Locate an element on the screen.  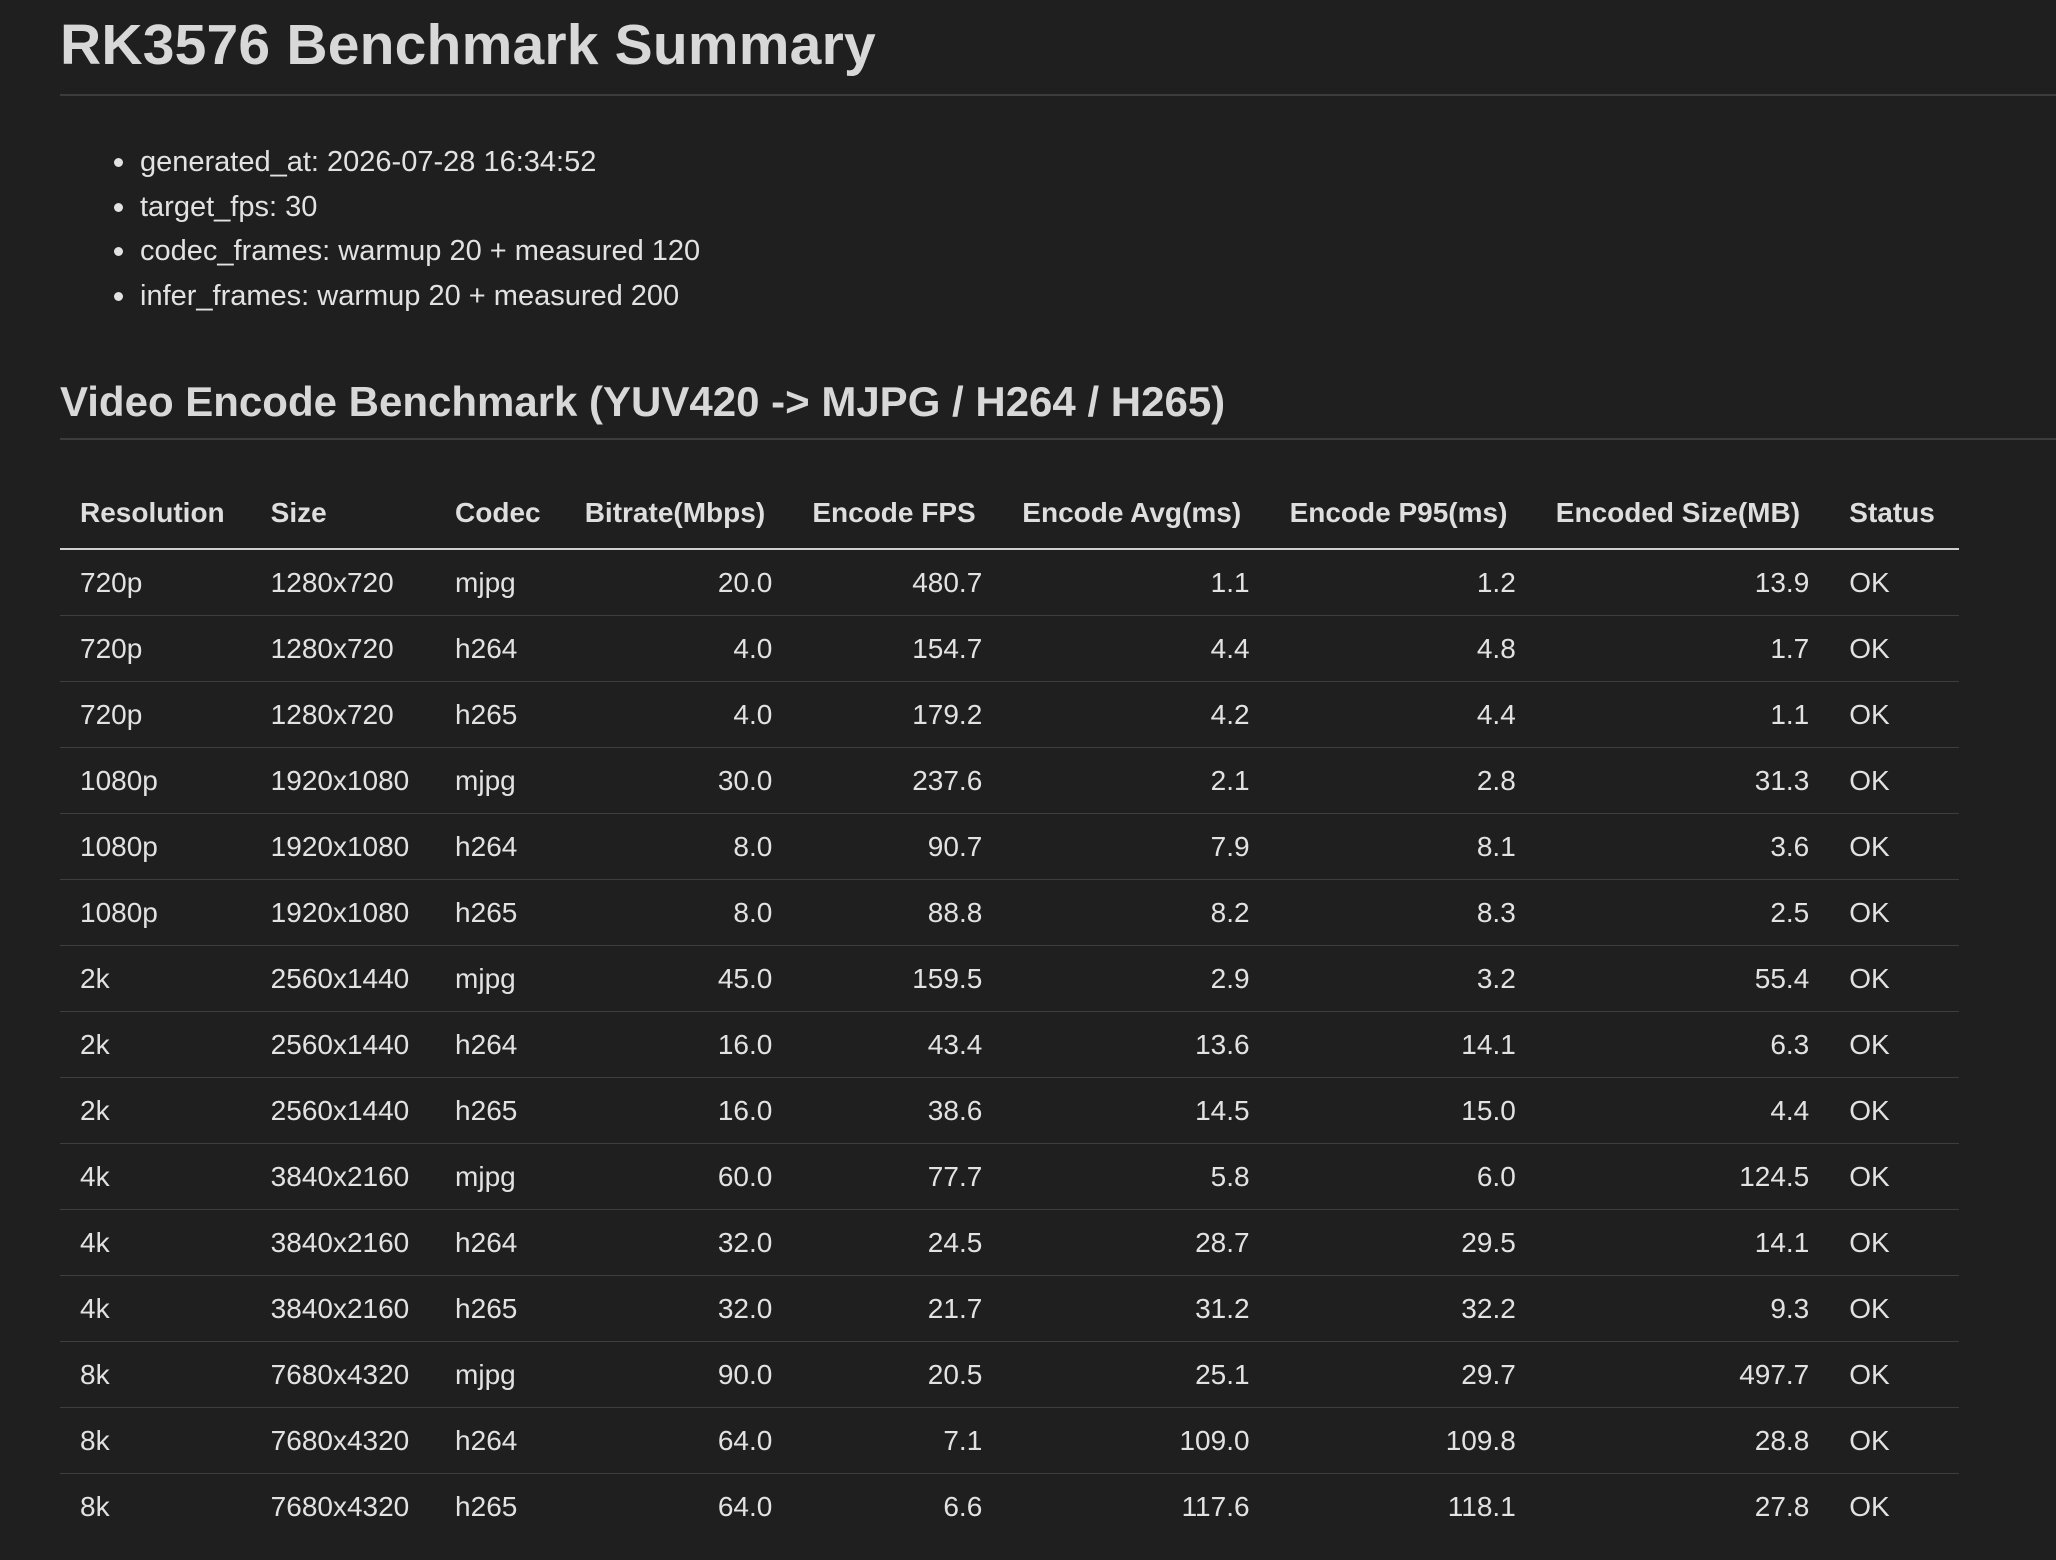
column-header-encode-avg: Encode Avg(ms) is located at coordinates (1136, 514).